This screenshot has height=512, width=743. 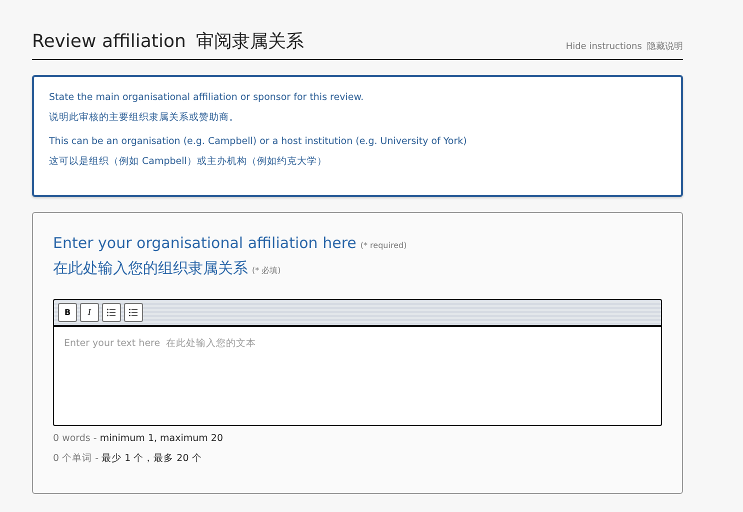 I want to click on italic-button: I, so click(x=89, y=312).